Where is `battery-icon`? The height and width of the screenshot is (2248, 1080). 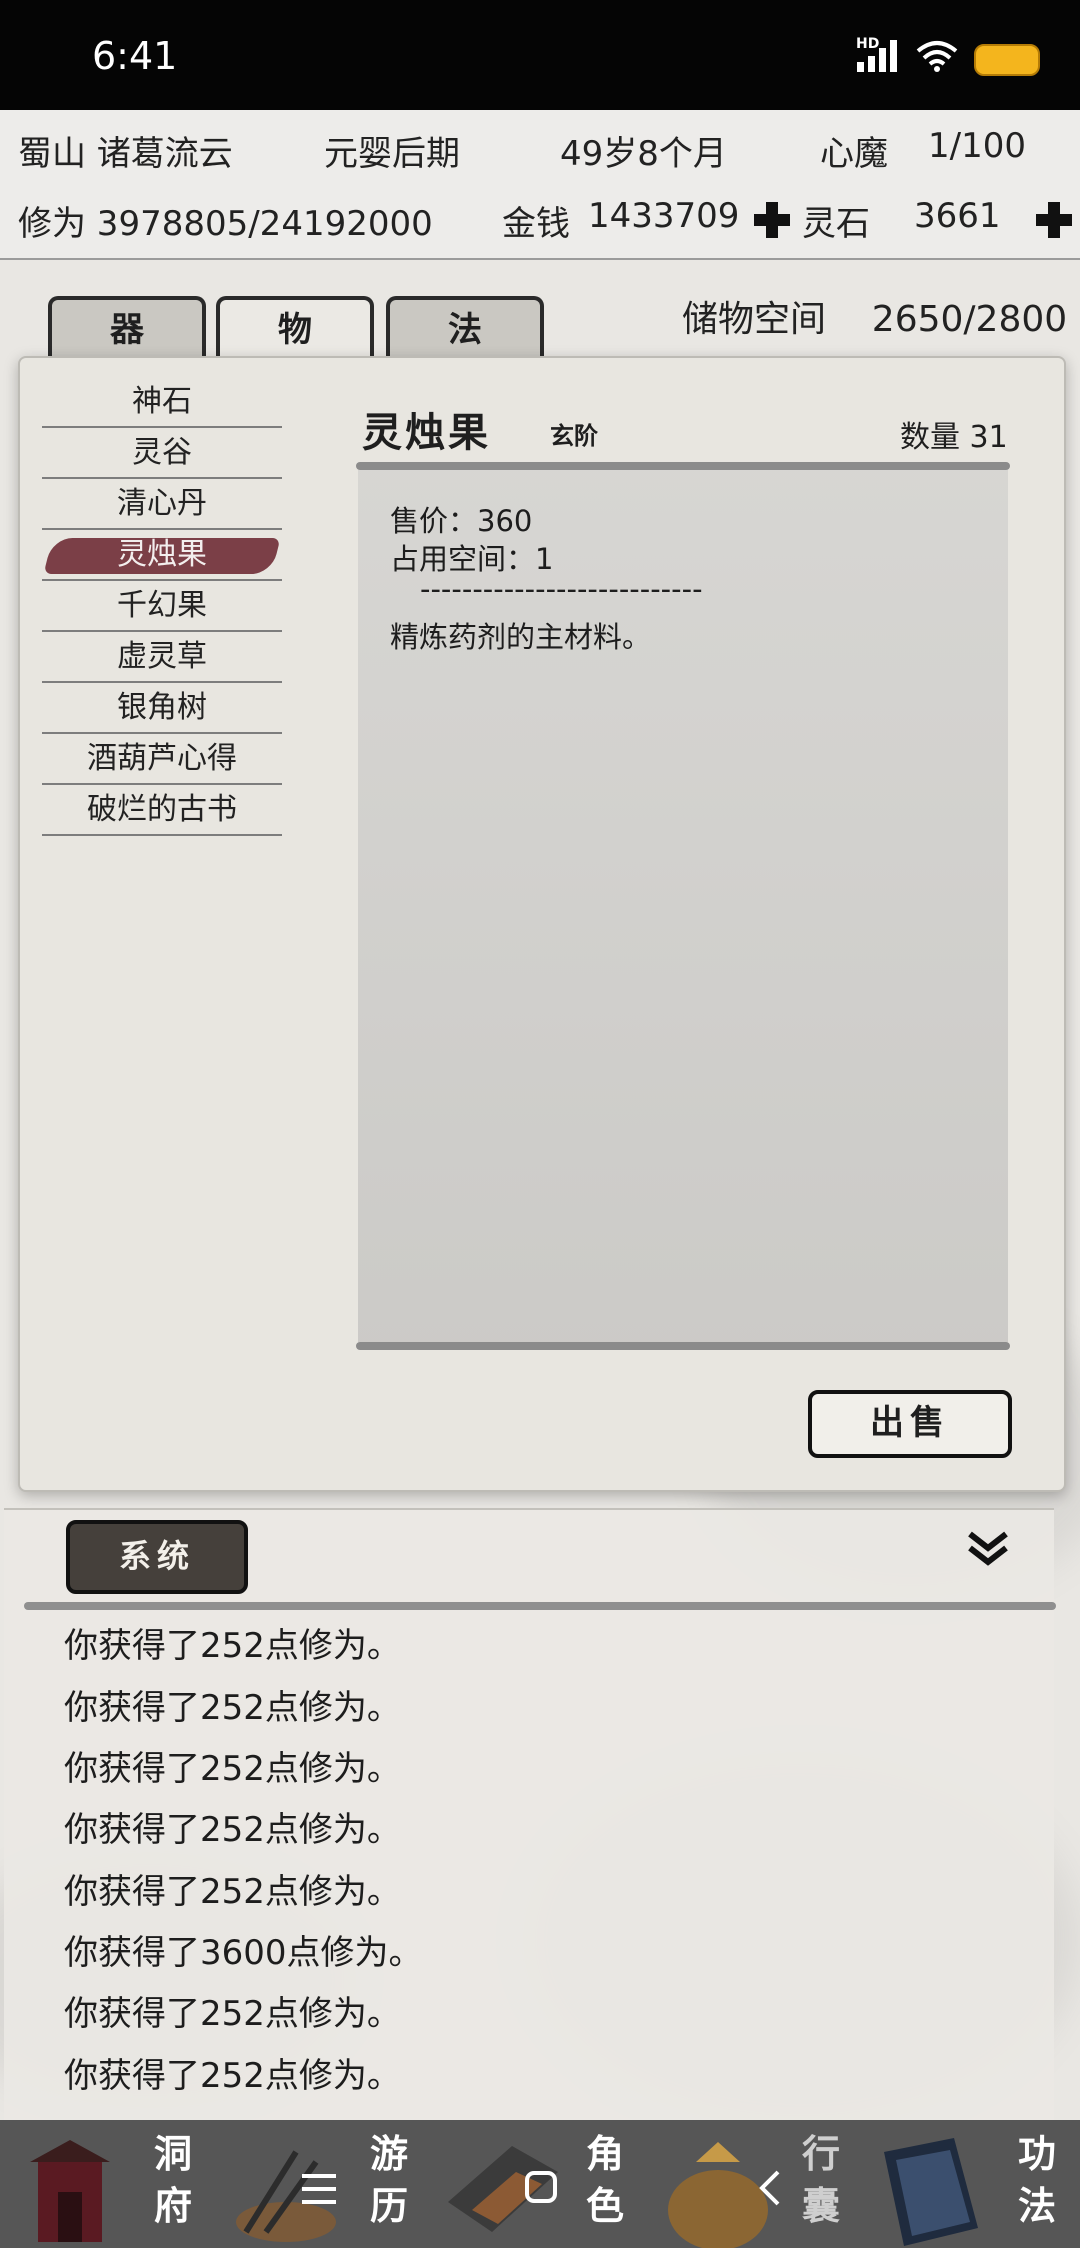
battery-icon is located at coordinates (1007, 60).